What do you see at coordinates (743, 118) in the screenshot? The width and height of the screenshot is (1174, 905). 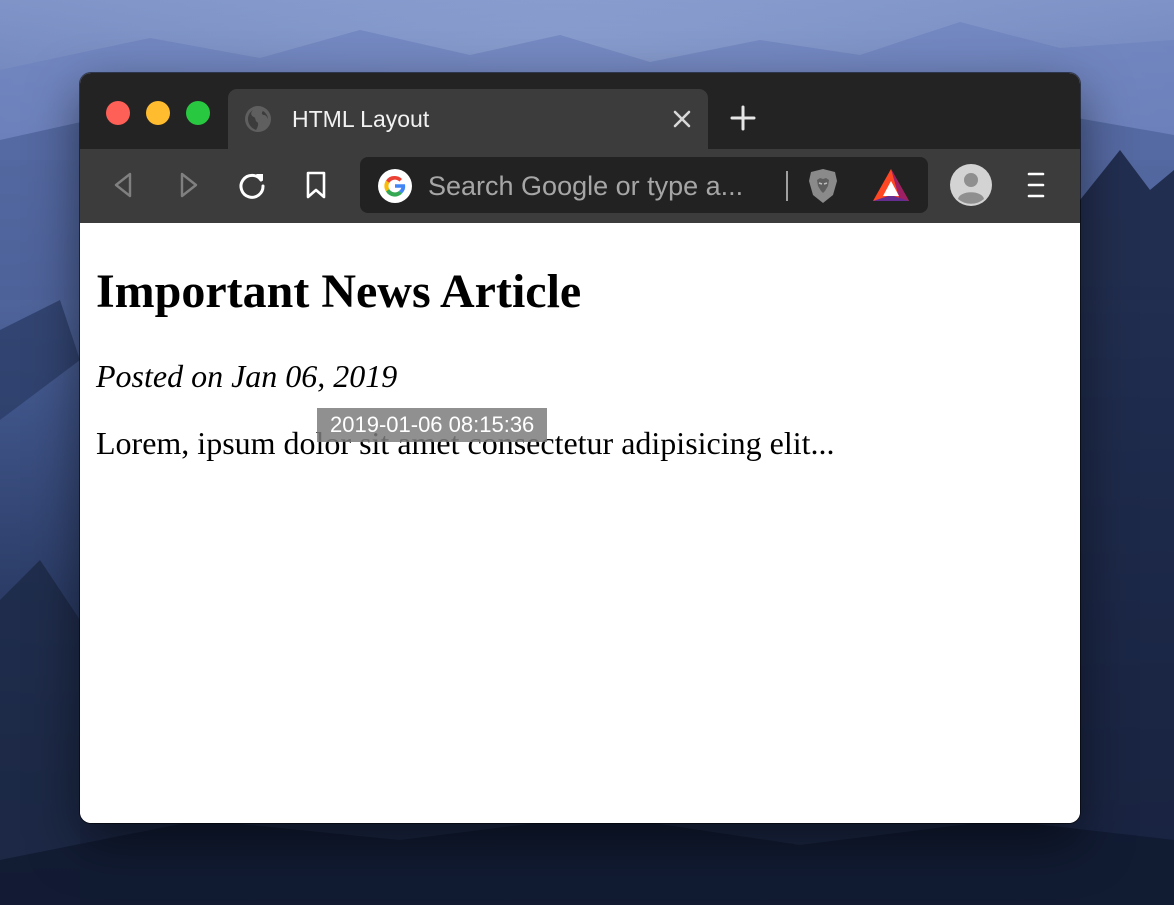 I see `new-tab-icon` at bounding box center [743, 118].